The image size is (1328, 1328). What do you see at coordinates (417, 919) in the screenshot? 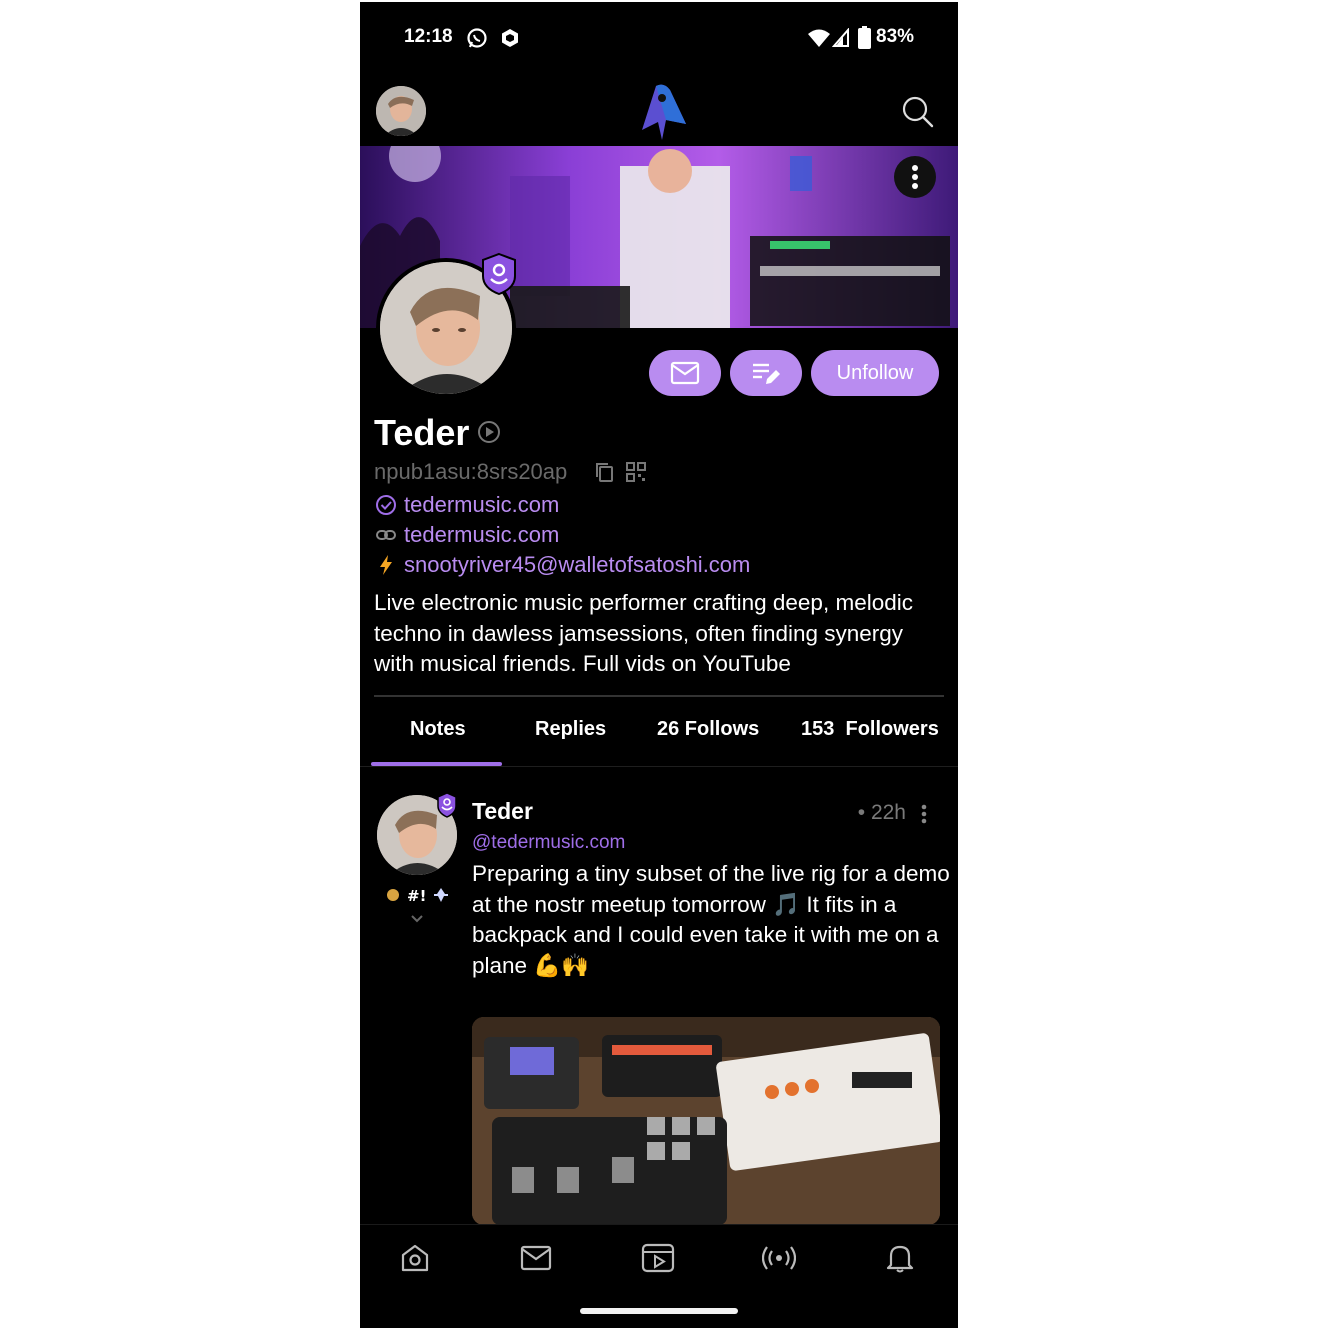
I see `chevron-down-icon` at bounding box center [417, 919].